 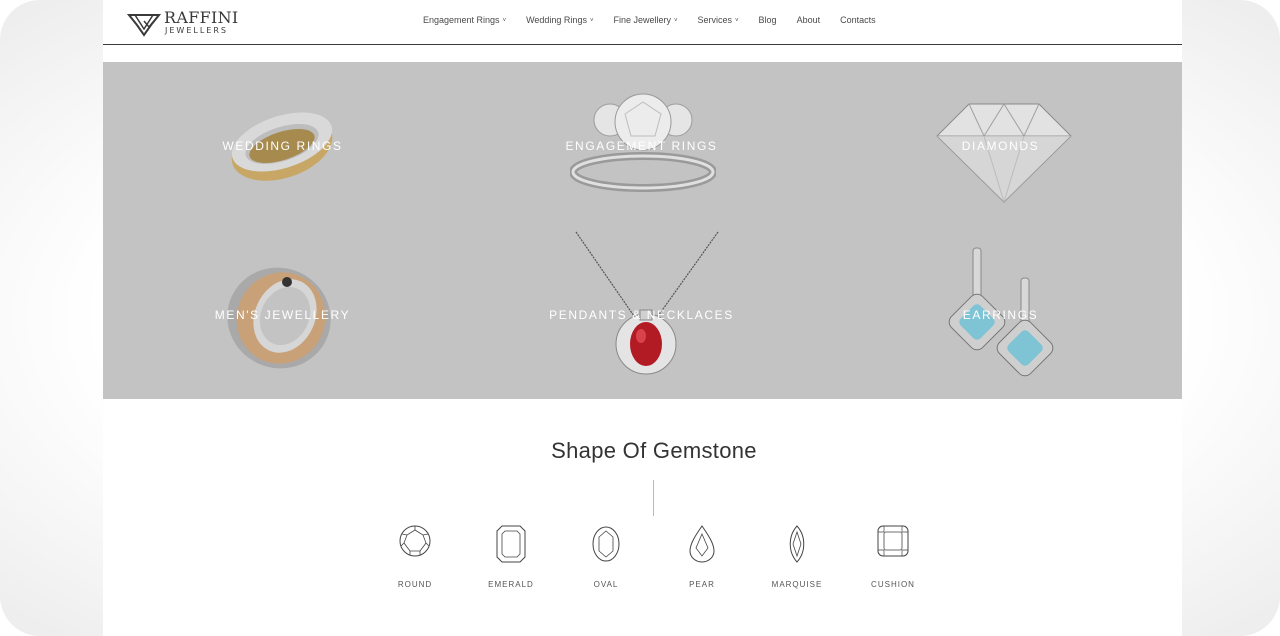 I want to click on logo-diamond-icon, so click(x=144, y=25).